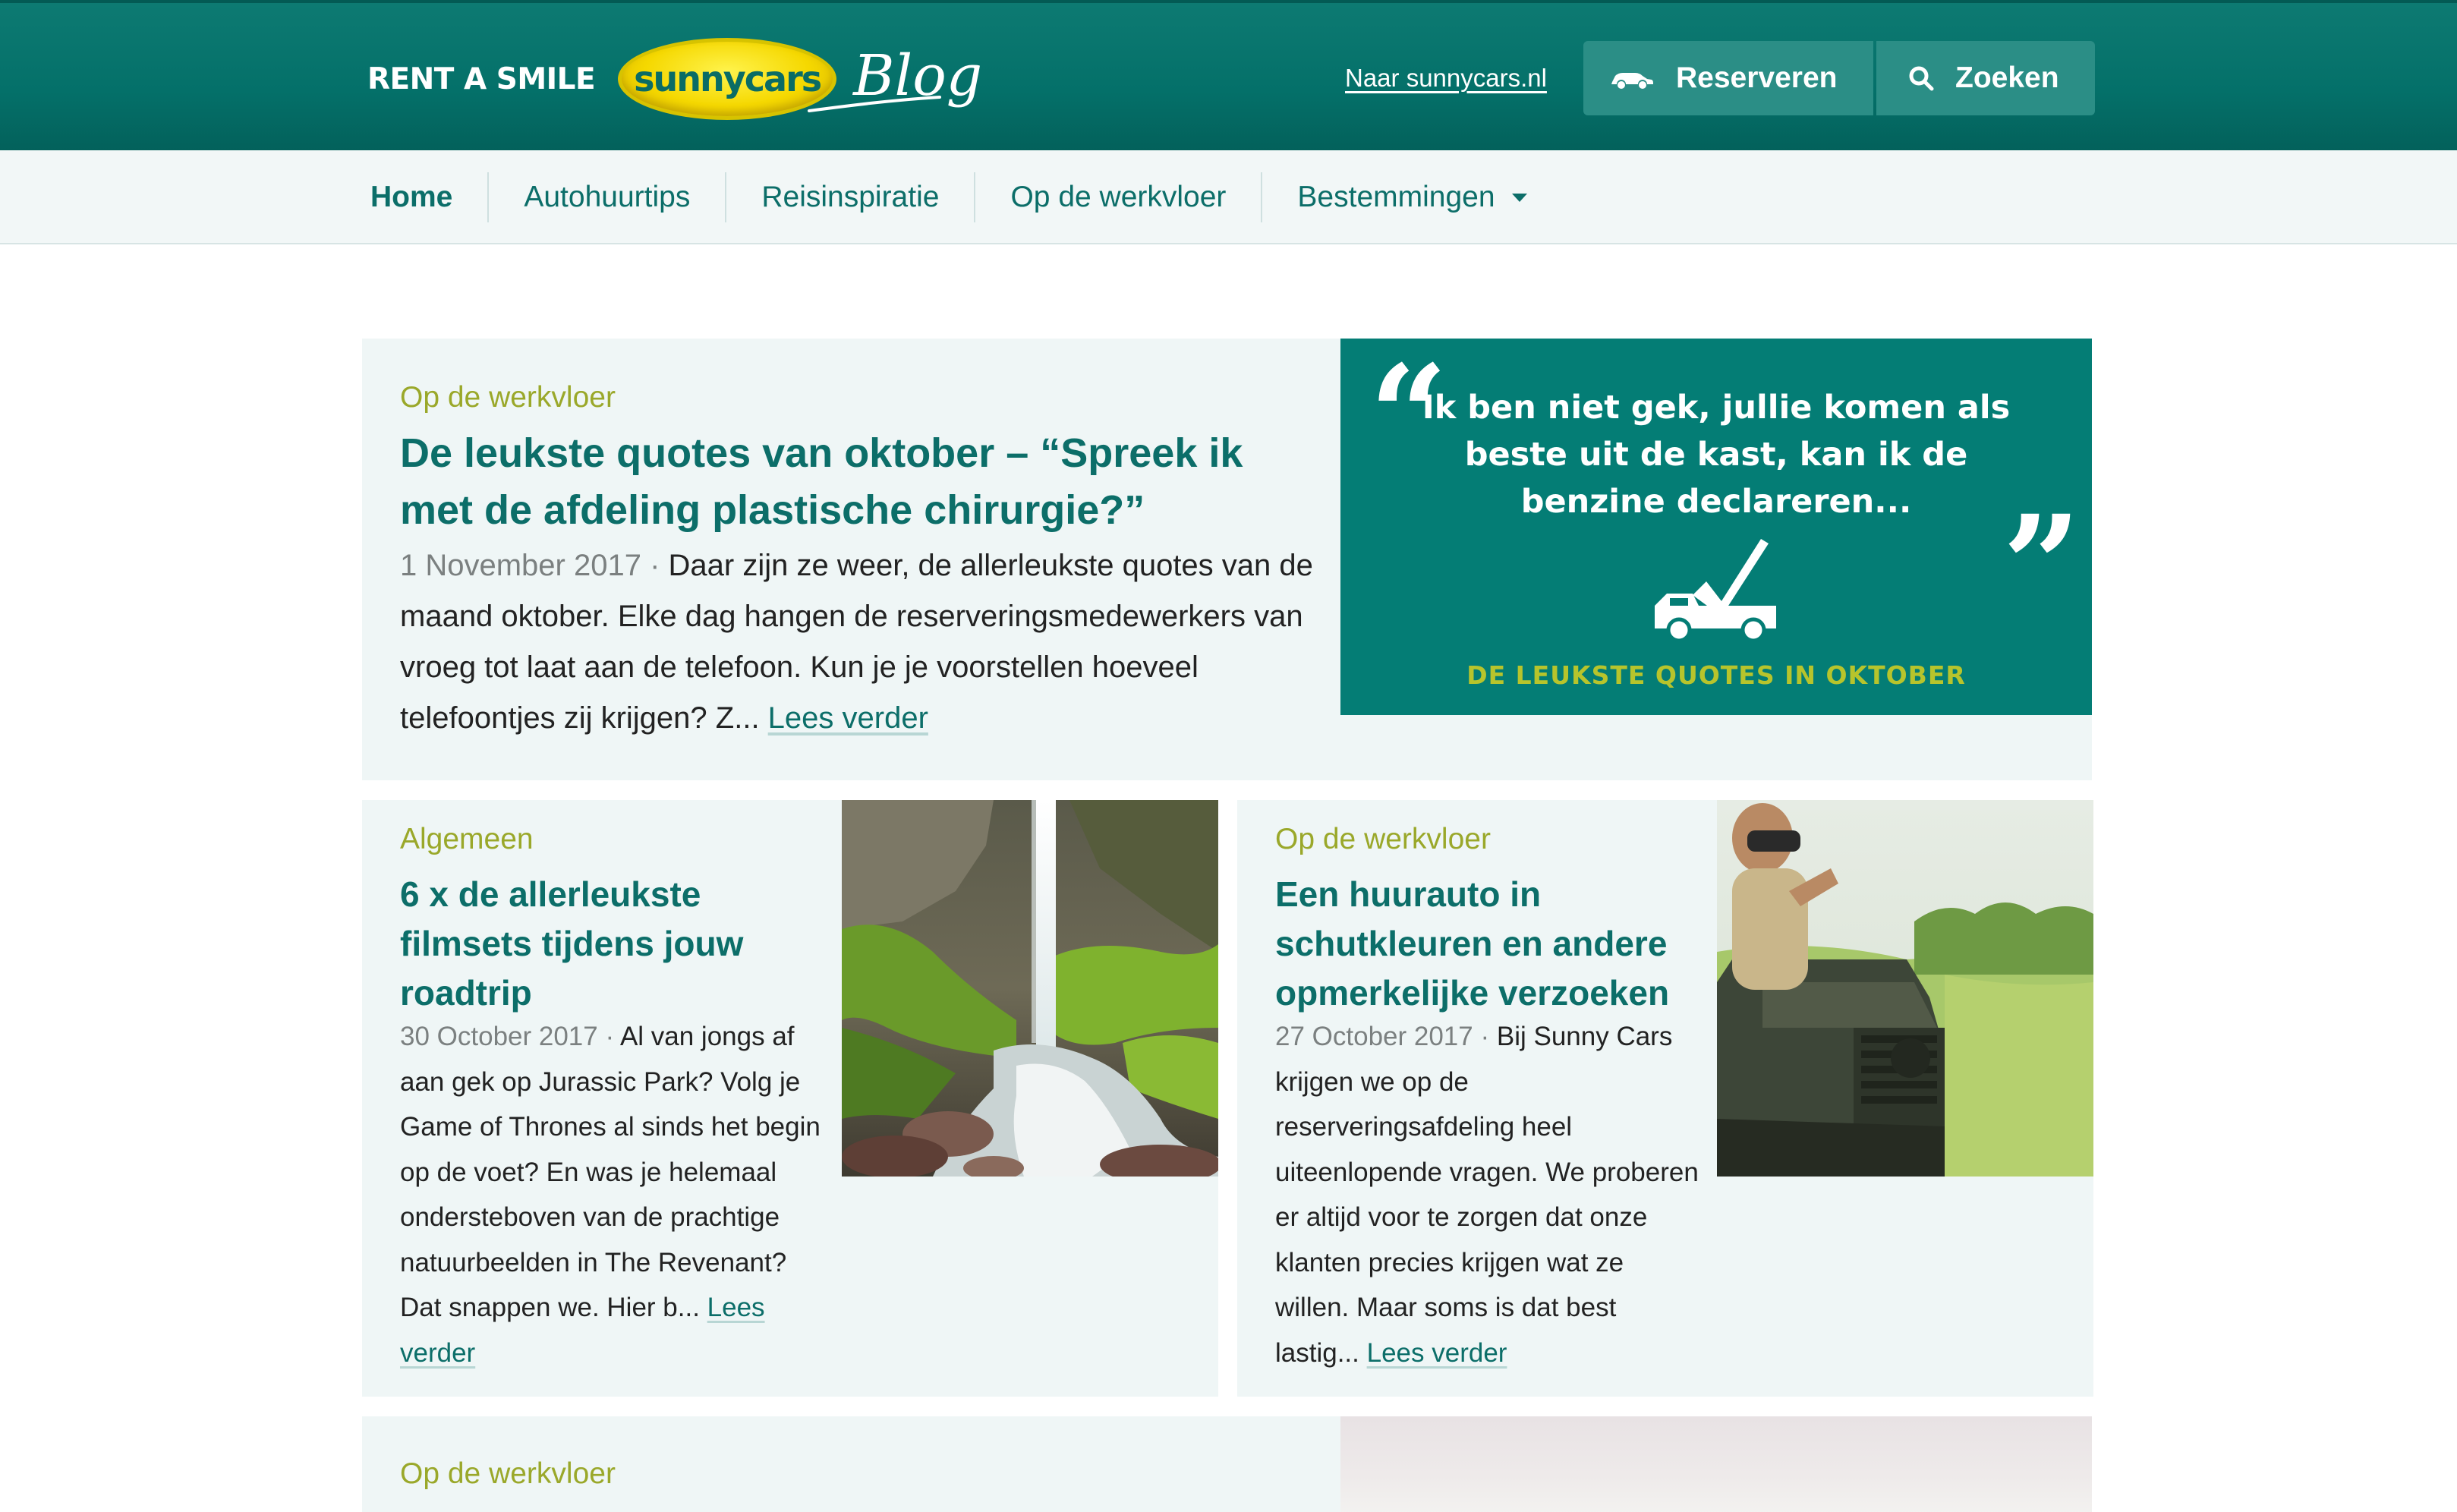 The image size is (2457, 1512). I want to click on car-icon, so click(1632, 78).